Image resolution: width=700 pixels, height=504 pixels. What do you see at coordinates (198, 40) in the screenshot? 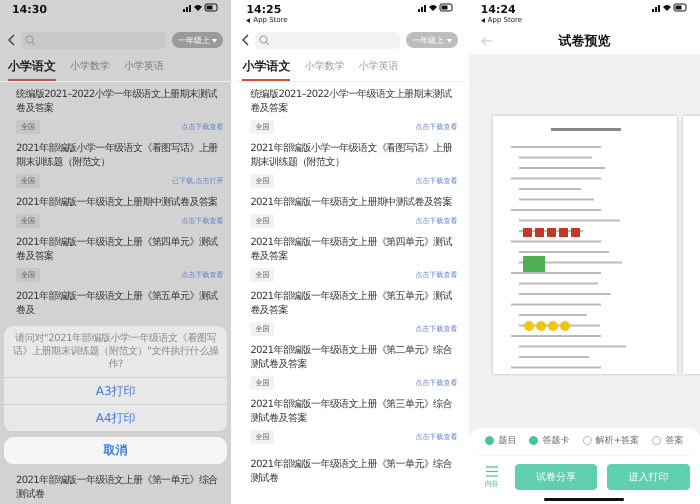
I see `grade-dropdown: 一年级上` at bounding box center [198, 40].